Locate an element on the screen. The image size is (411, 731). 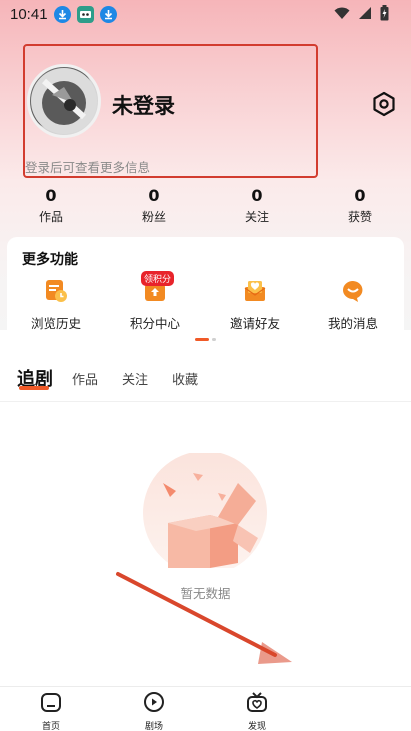
content-tabs: 追剧 作品 关注 收藏 is located at coordinates (205, 380).